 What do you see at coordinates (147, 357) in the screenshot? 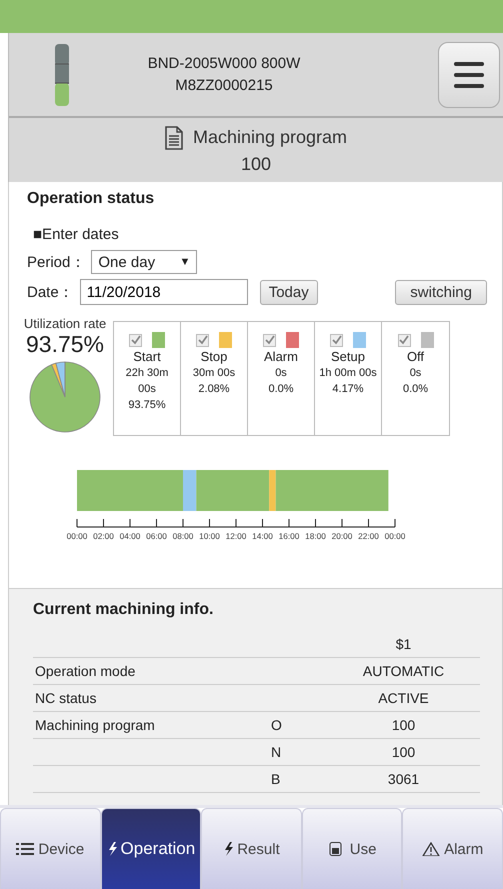
I see `status-name: Start` at bounding box center [147, 357].